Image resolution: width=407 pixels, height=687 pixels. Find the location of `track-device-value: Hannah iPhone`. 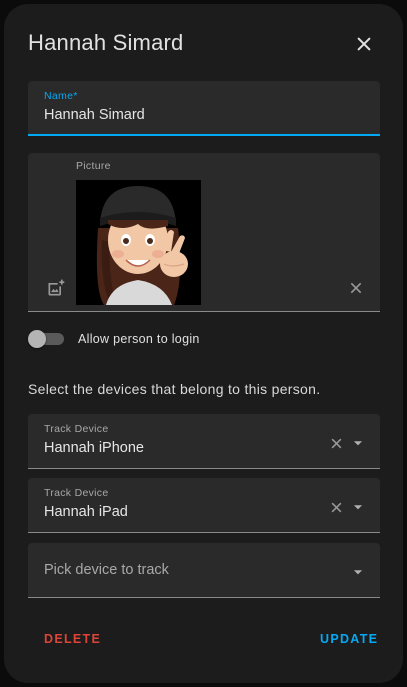

track-device-value: Hannah iPhone is located at coordinates (94, 448).